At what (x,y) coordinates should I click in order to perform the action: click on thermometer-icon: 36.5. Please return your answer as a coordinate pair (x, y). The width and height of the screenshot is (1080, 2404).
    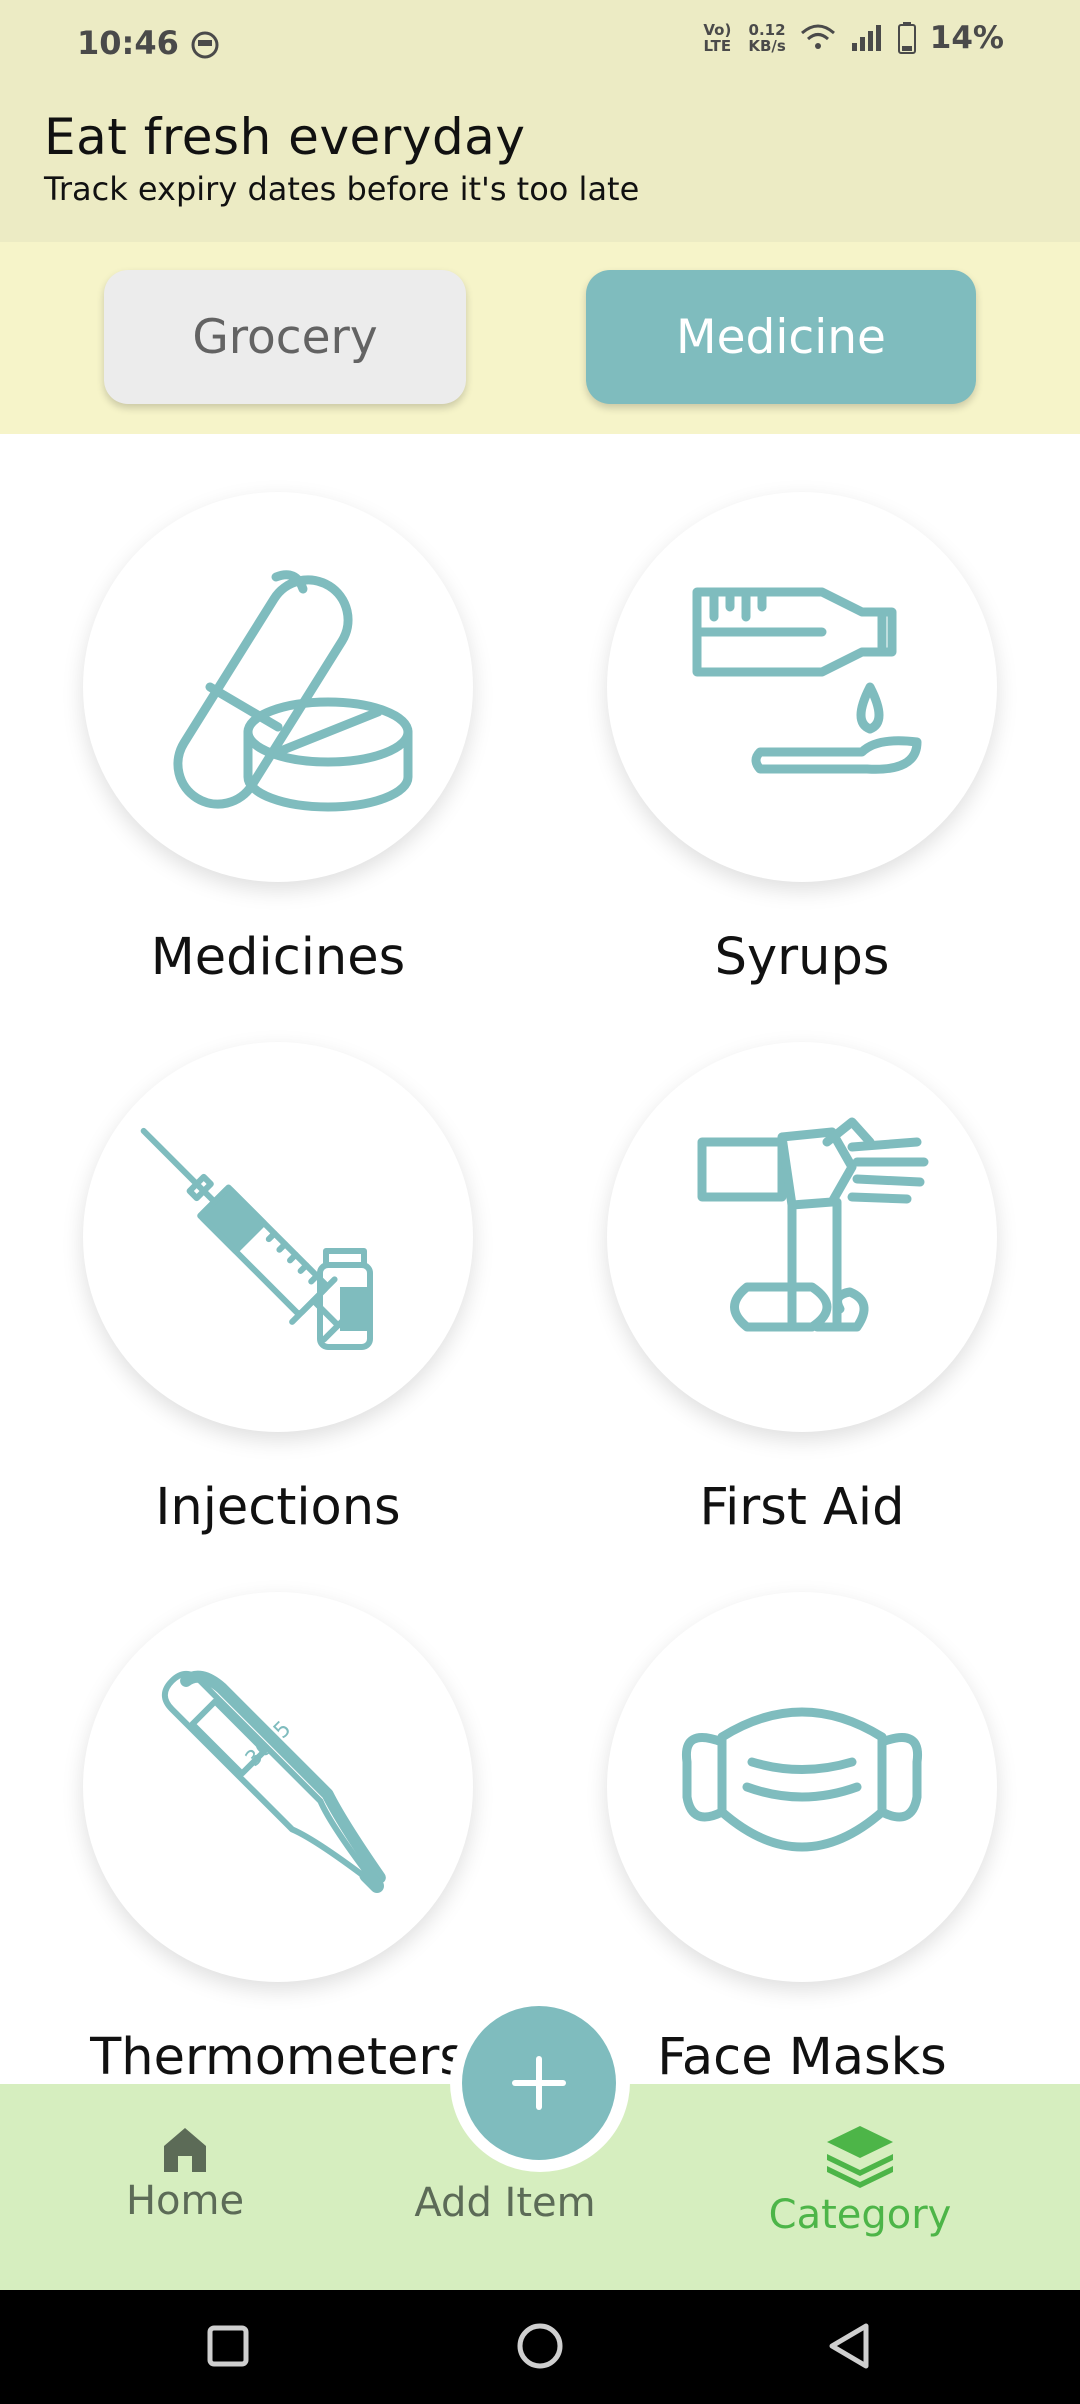
    Looking at the image, I should click on (273, 1781).